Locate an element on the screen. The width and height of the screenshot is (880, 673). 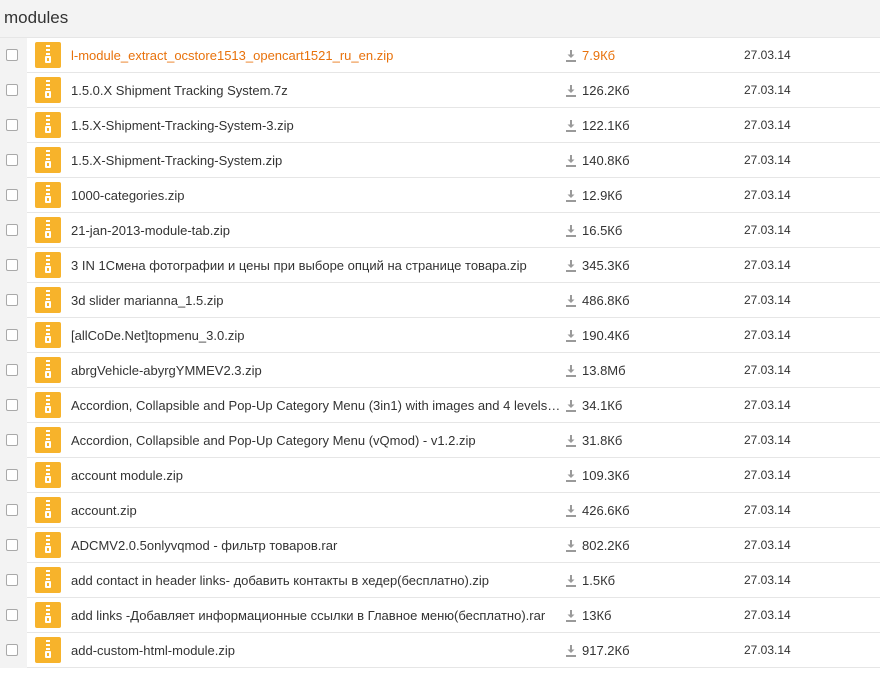
file-size: 13Кб is located at coordinates (597, 615).